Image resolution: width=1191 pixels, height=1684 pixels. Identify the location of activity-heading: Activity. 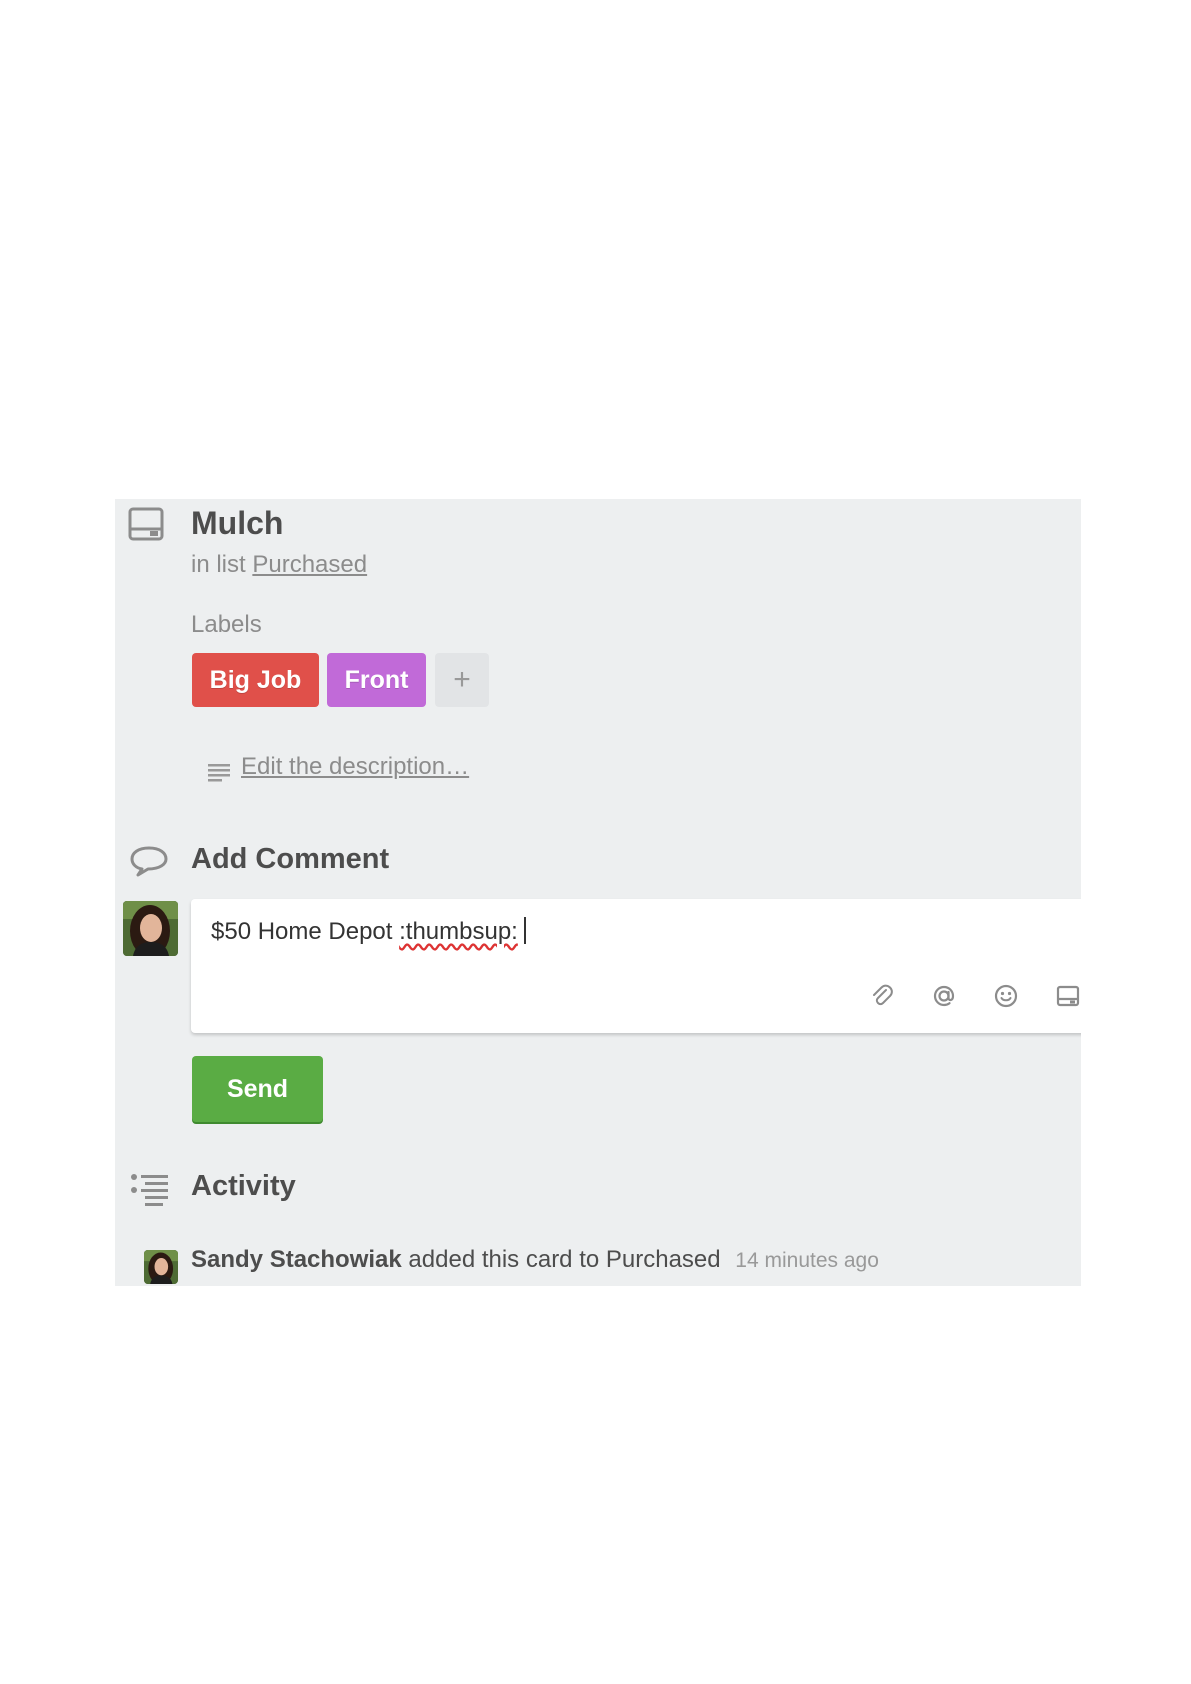
(243, 1186).